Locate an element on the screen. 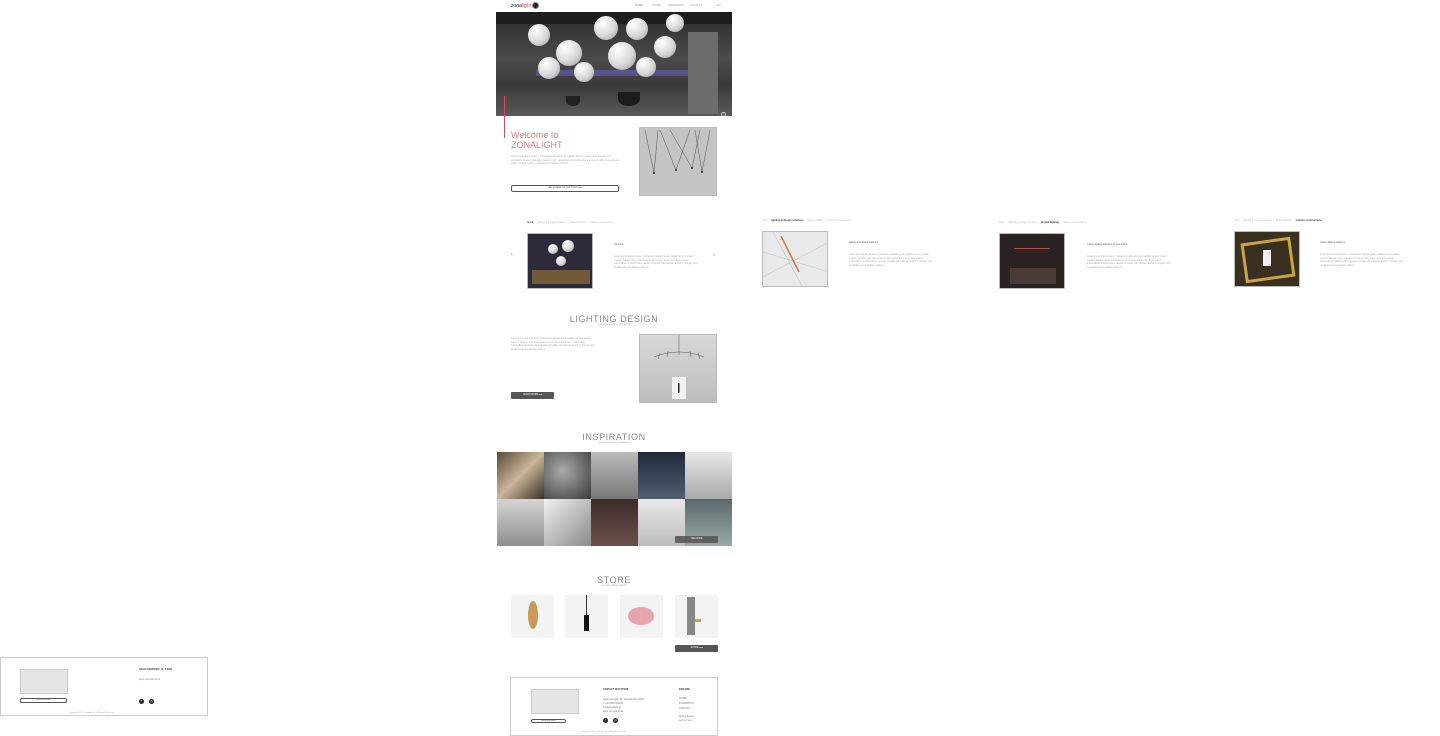 This screenshot has height=736, width=1440. tab-project-lighting: project lighting is located at coordinates (577, 222).